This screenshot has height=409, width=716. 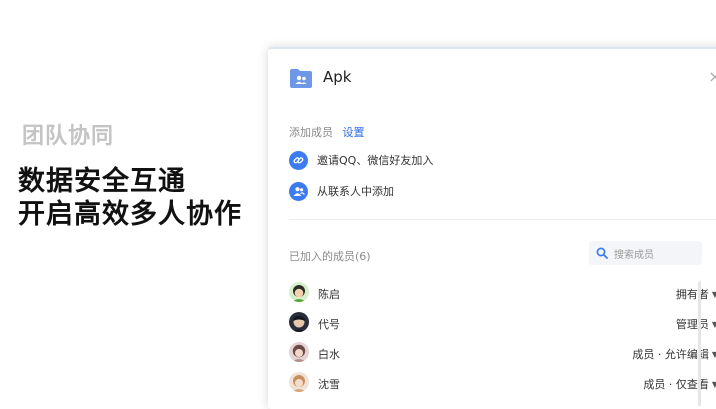 I want to click on folder-icon, so click(x=301, y=78).